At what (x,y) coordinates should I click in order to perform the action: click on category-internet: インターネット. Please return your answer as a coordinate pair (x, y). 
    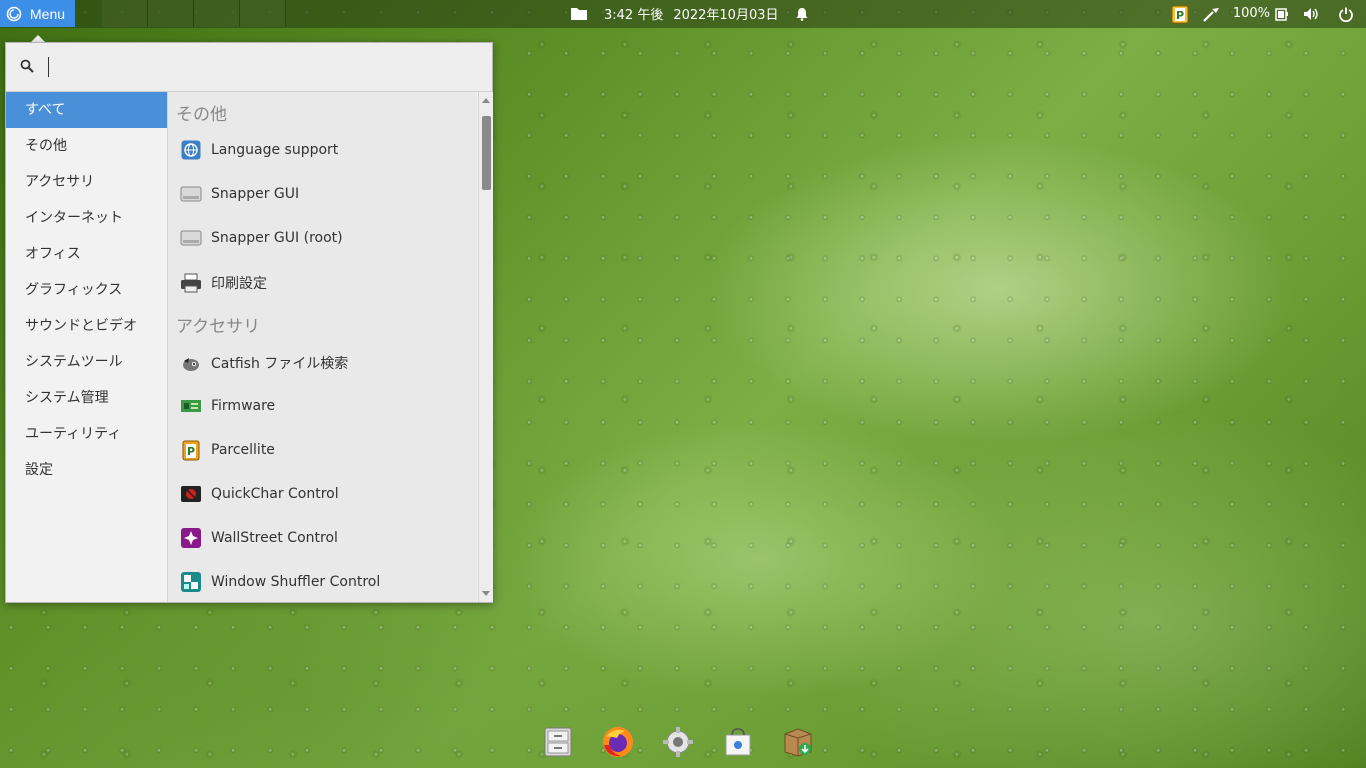
    Looking at the image, I should click on (86, 218).